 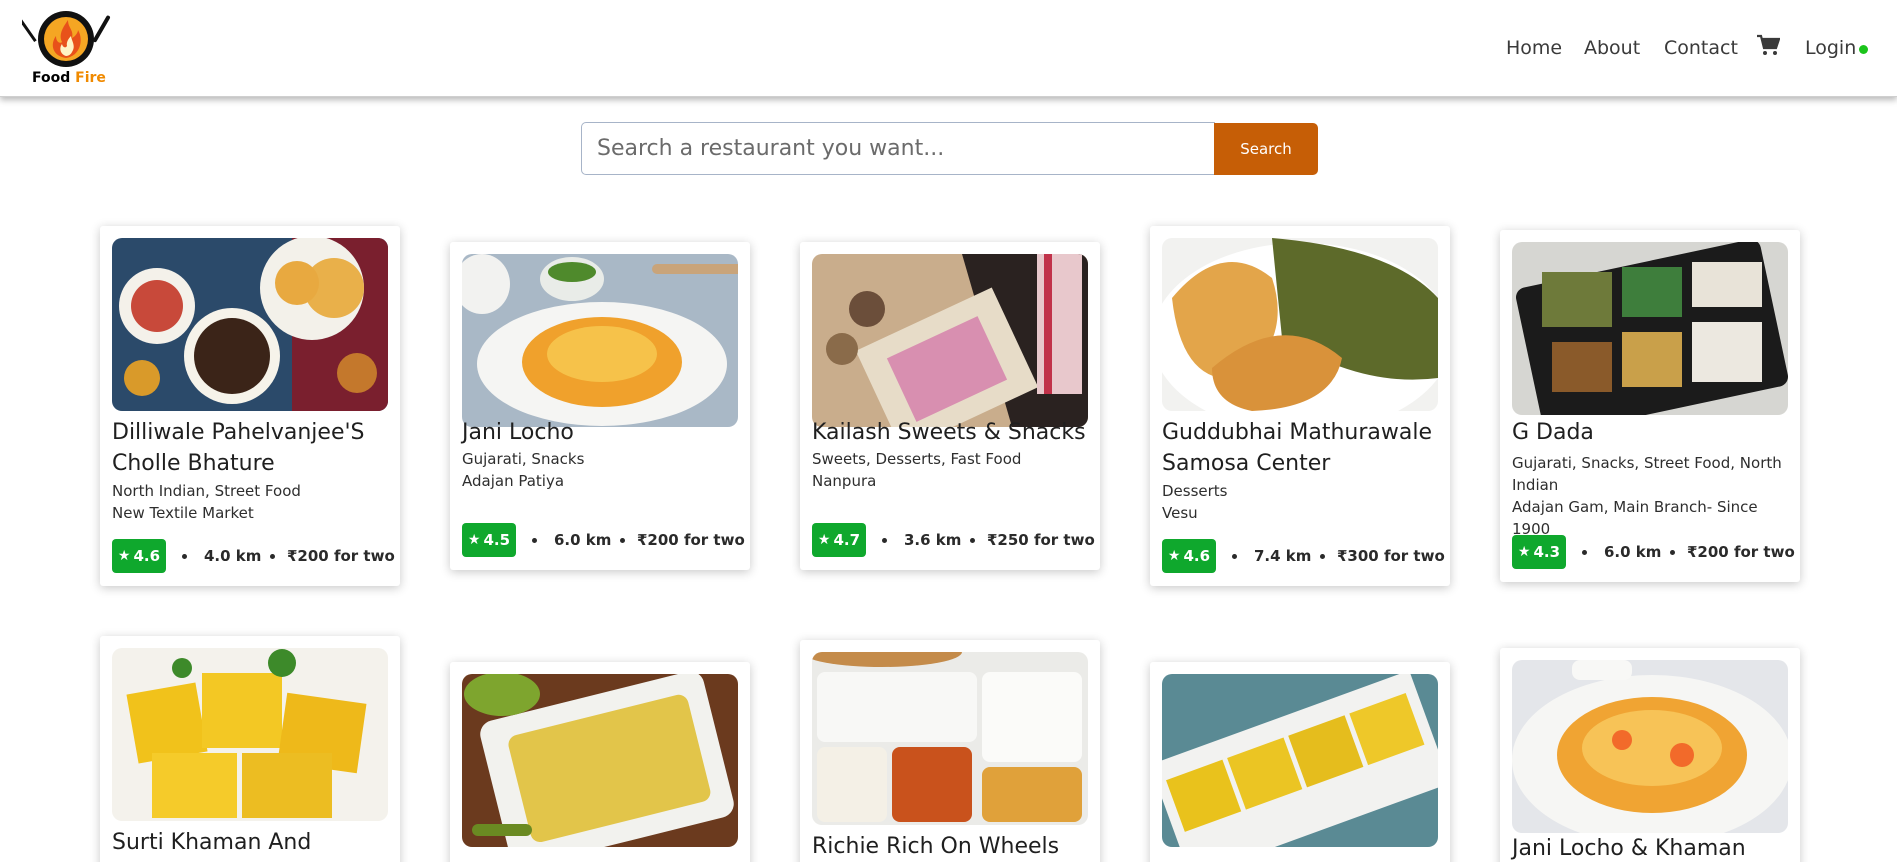 I want to click on search-button: Search, so click(x=1266, y=149).